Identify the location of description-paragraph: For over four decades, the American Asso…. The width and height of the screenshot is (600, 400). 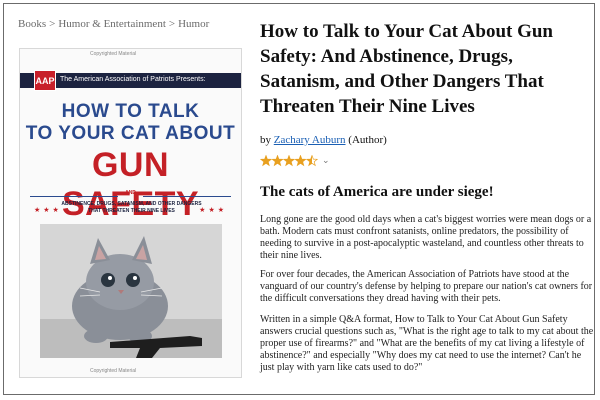
(426, 286).